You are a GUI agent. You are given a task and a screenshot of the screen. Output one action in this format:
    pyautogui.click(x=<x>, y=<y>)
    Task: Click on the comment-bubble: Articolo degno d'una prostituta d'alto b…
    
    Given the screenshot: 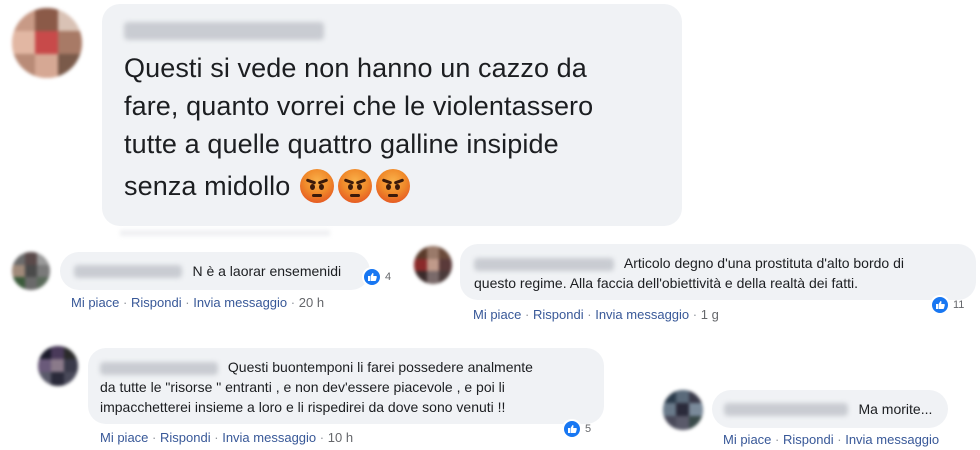 What is the action you would take?
    pyautogui.click(x=718, y=272)
    